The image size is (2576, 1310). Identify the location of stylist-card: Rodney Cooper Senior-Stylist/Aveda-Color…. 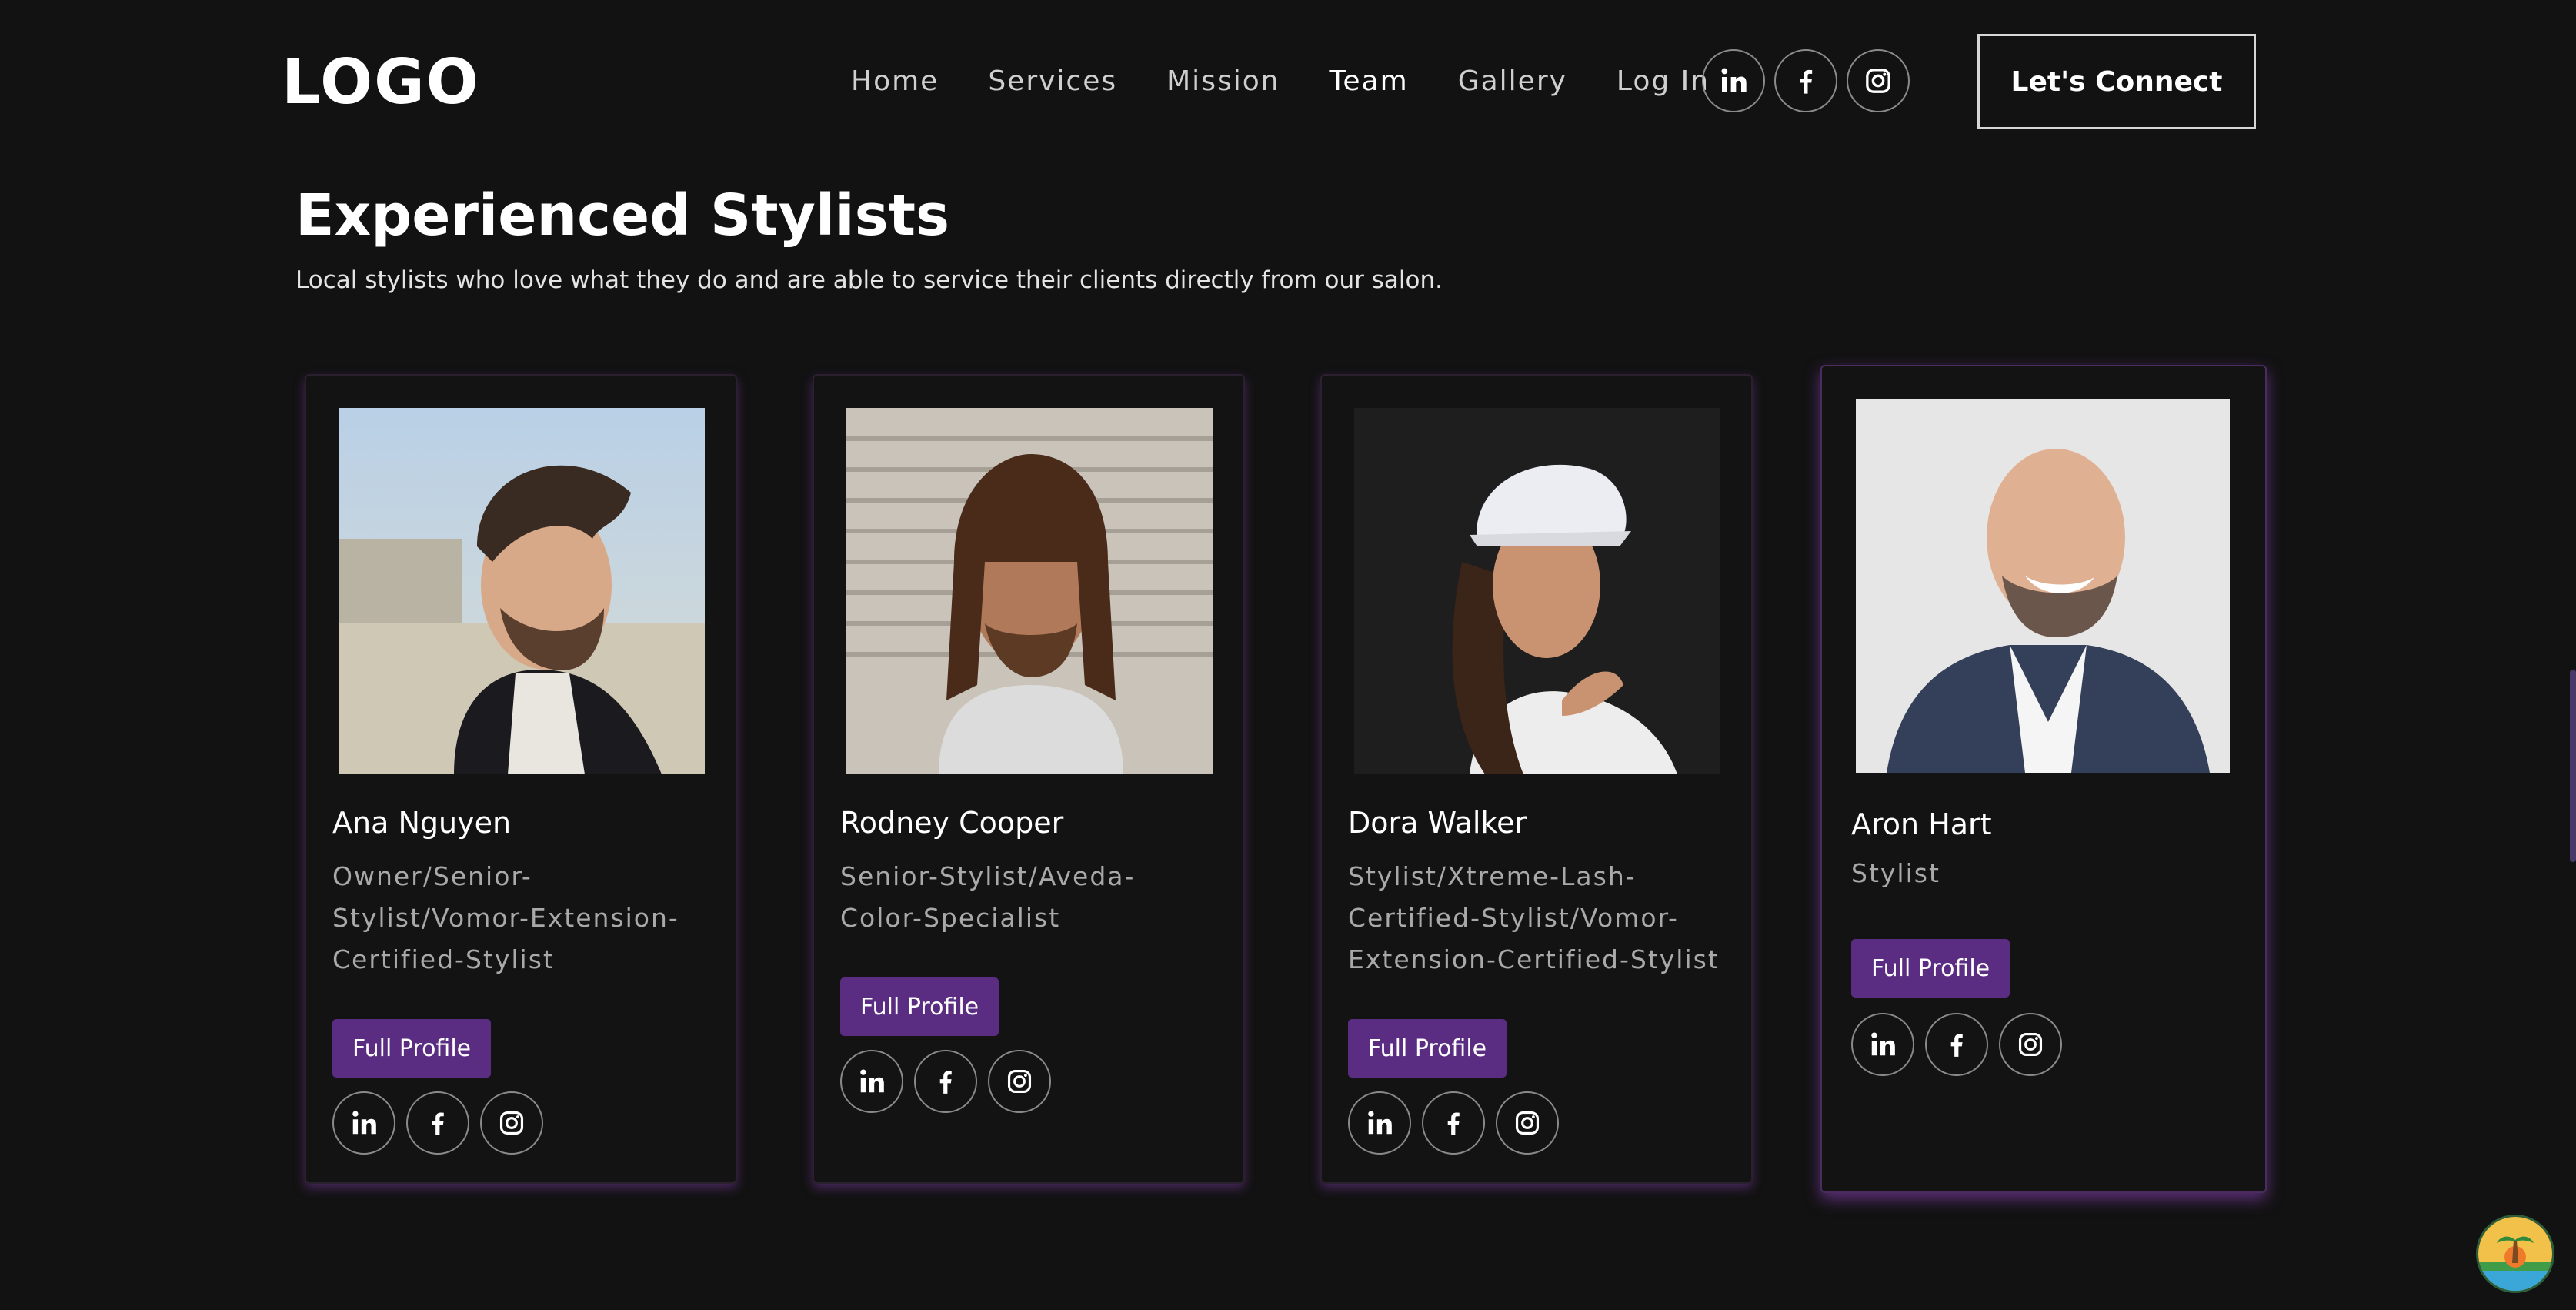
(1029, 779).